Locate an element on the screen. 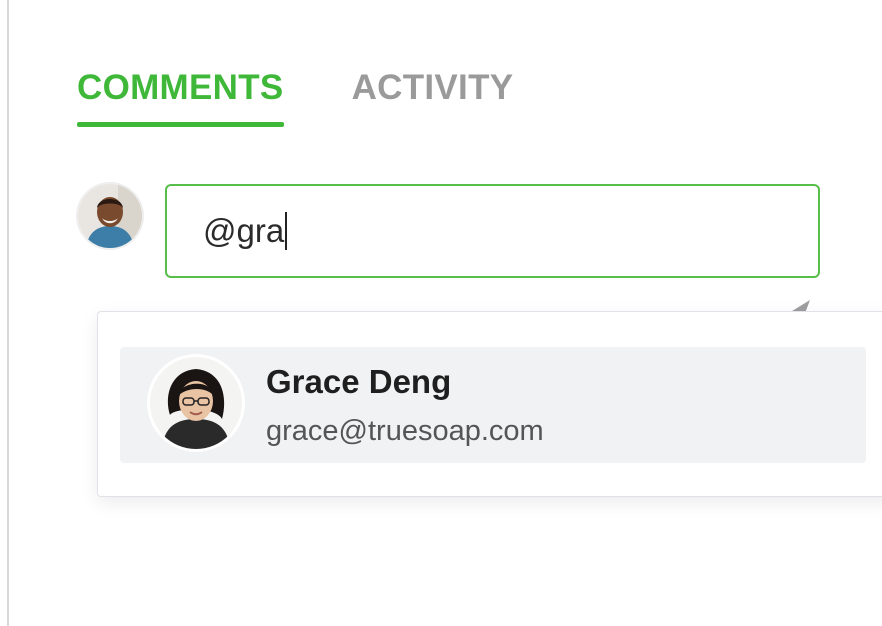 The height and width of the screenshot is (626, 882). text-caret is located at coordinates (286, 231).